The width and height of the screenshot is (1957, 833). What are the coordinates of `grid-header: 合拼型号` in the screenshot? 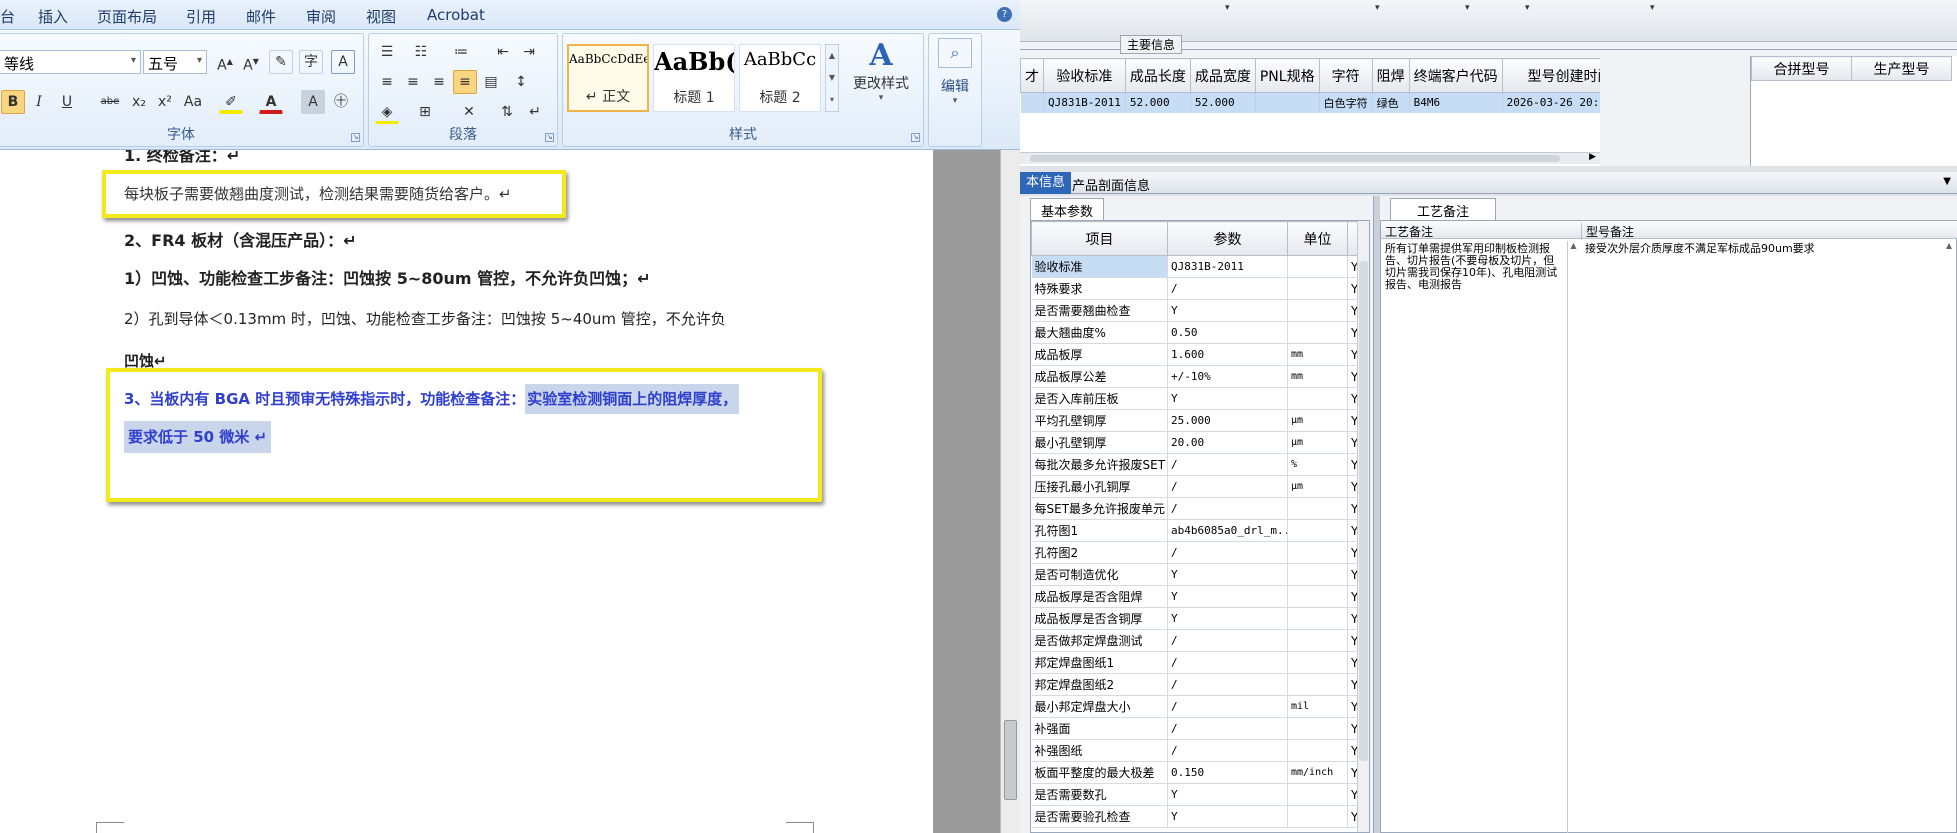 It's located at (1801, 68).